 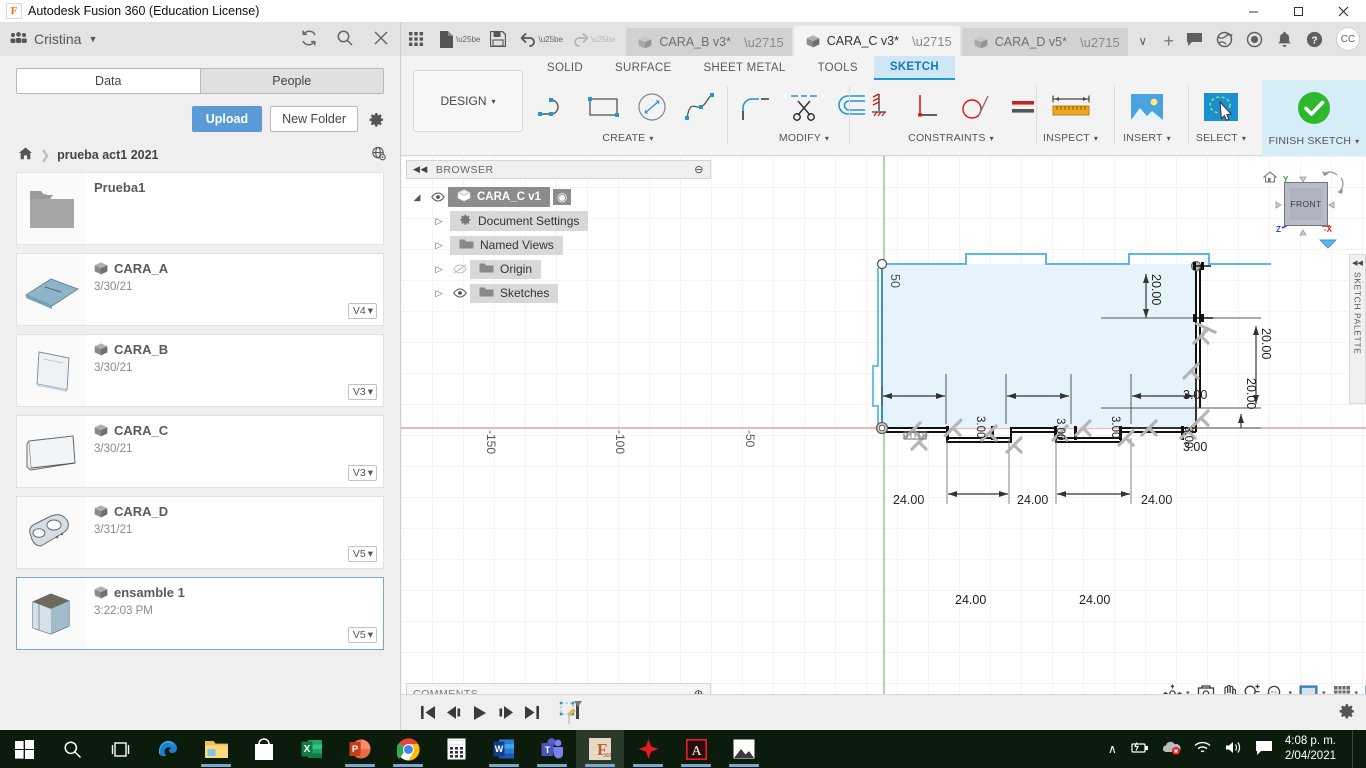 I want to click on onedrive-offline-icon, so click(x=1171, y=749).